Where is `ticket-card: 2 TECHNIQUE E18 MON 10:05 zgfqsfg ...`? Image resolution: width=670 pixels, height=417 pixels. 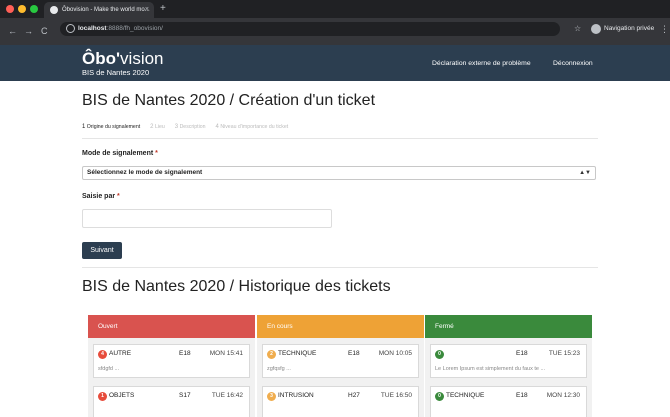
ticket-card: 2 TECHNIQUE E18 MON 10:05 zgfqsfg ... is located at coordinates (340, 361).